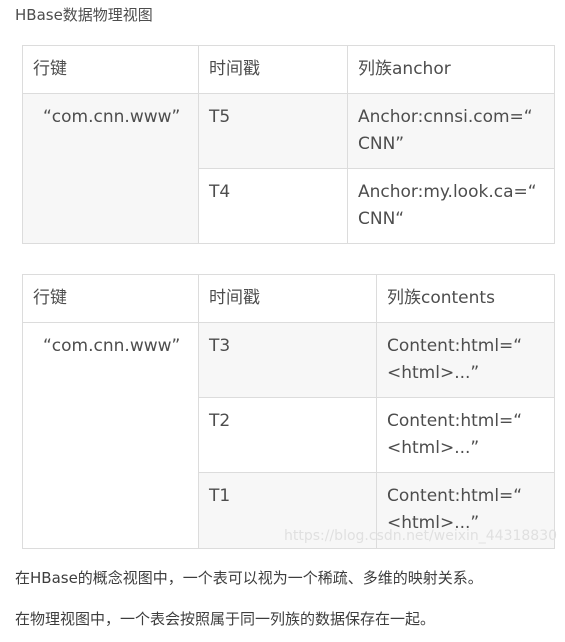 The height and width of the screenshot is (642, 565). I want to click on table-header-row: 行键 时间戳 列族anchor, so click(288, 69).